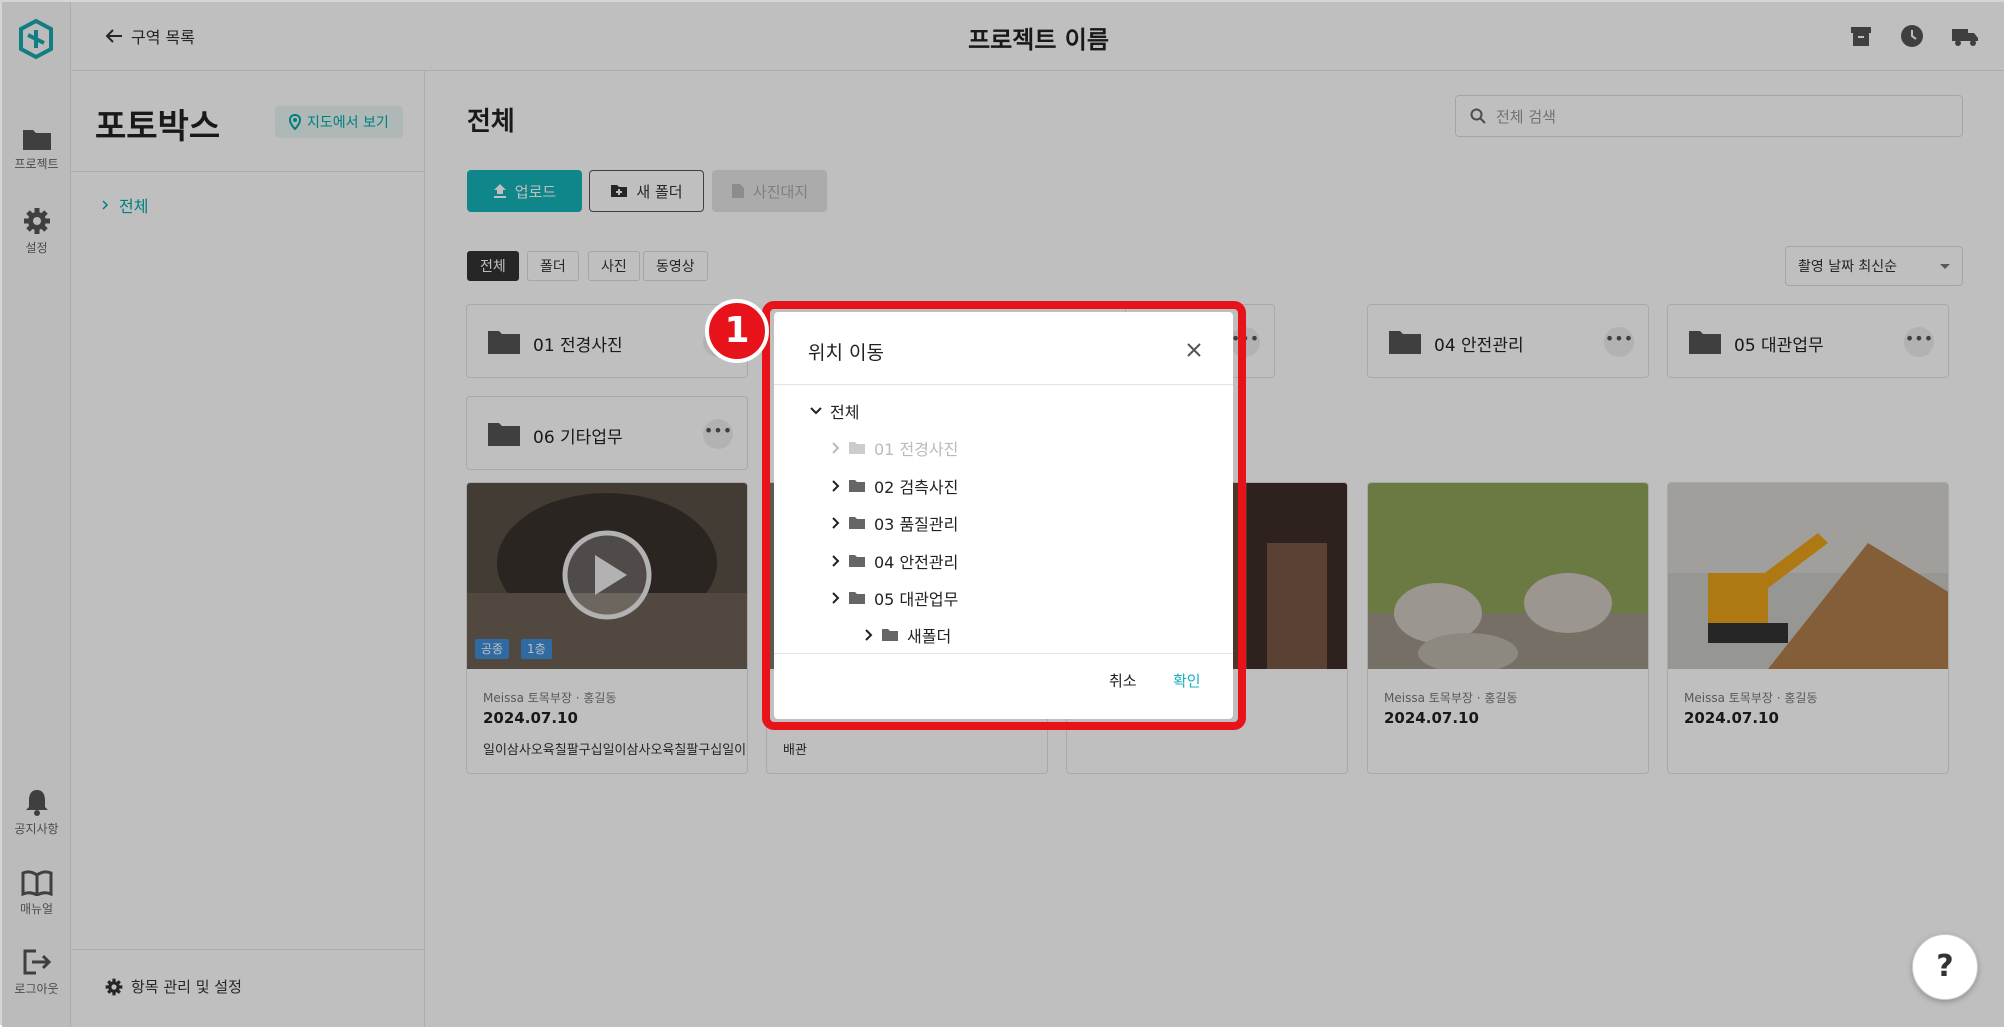  I want to click on highlight-frame, so click(1004, 515).